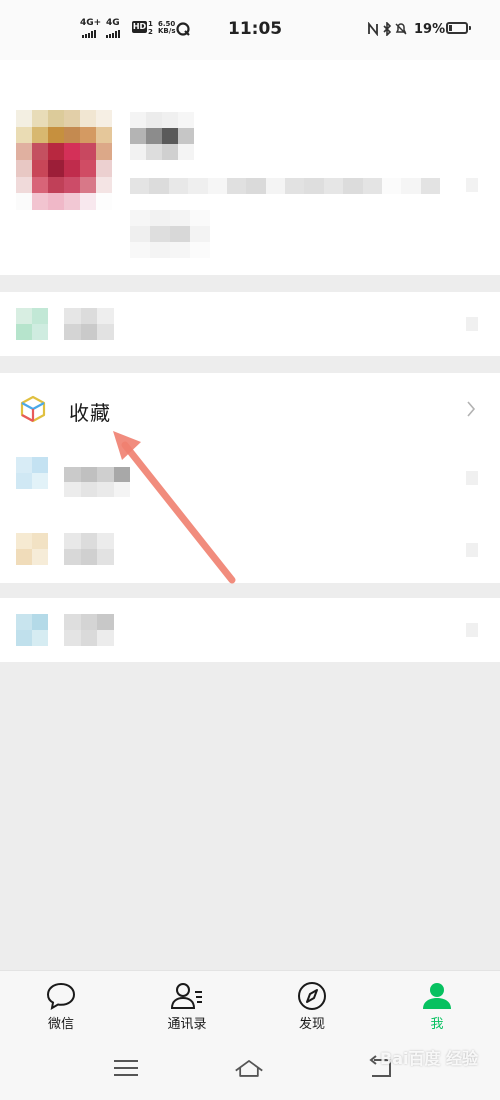 This screenshot has height=1100, width=500. Describe the element at coordinates (250, 408) in the screenshot. I see `favorites-row: 收藏` at that location.